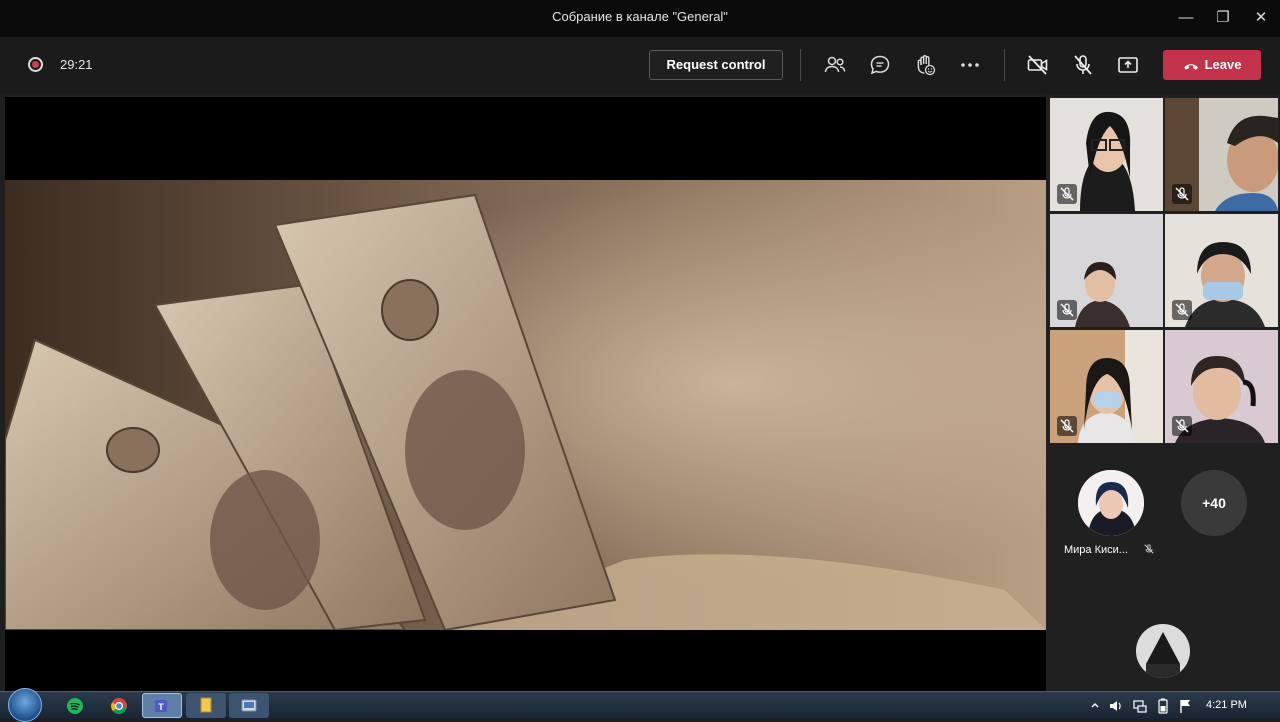 This screenshot has width=1280, height=722. What do you see at coordinates (76, 64) in the screenshot?
I see `meeting-timer: 29:21` at bounding box center [76, 64].